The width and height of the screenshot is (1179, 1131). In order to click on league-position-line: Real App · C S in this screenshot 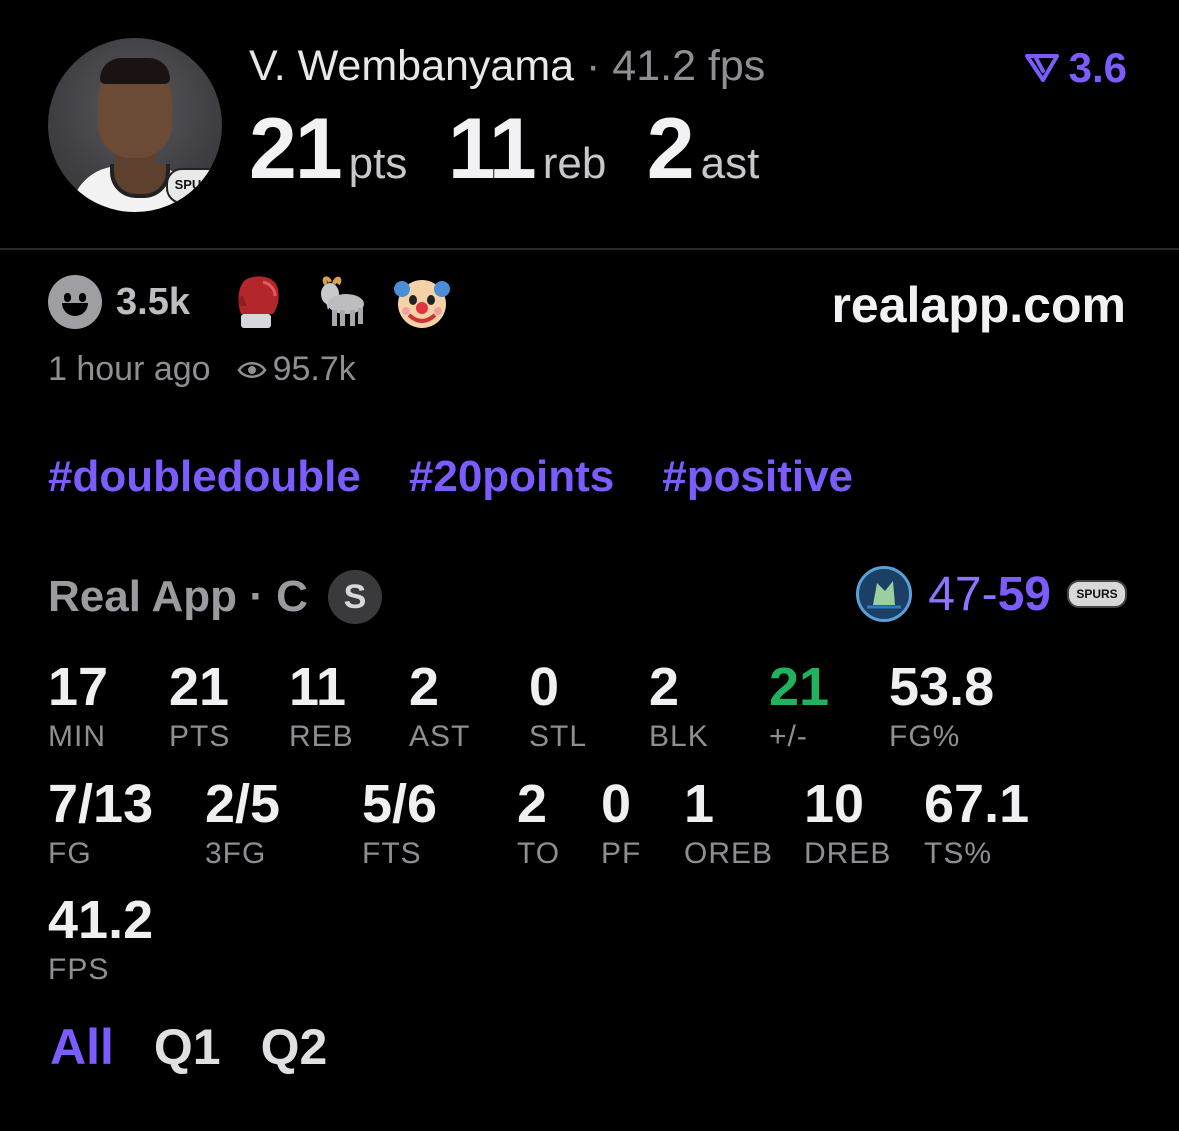, I will do `click(215, 597)`.